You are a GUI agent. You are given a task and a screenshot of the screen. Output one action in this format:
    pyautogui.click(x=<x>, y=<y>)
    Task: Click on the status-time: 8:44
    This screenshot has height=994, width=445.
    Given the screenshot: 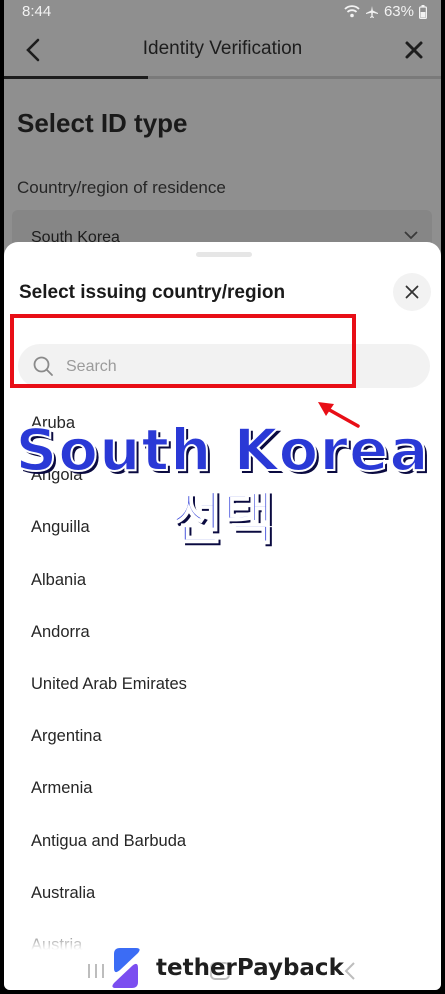 What is the action you would take?
    pyautogui.click(x=37, y=11)
    